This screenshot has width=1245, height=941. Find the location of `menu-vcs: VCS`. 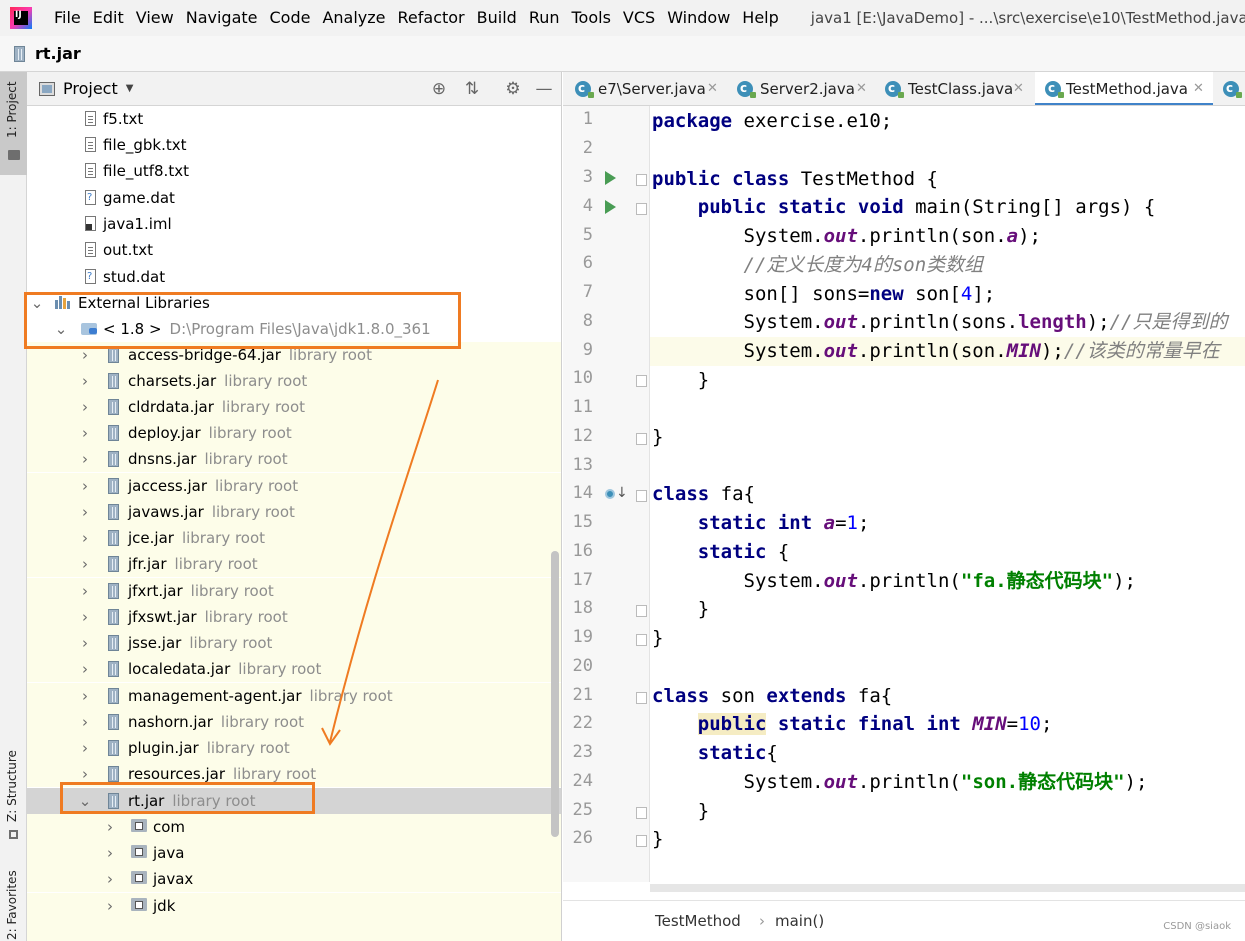

menu-vcs: VCS is located at coordinates (639, 18).